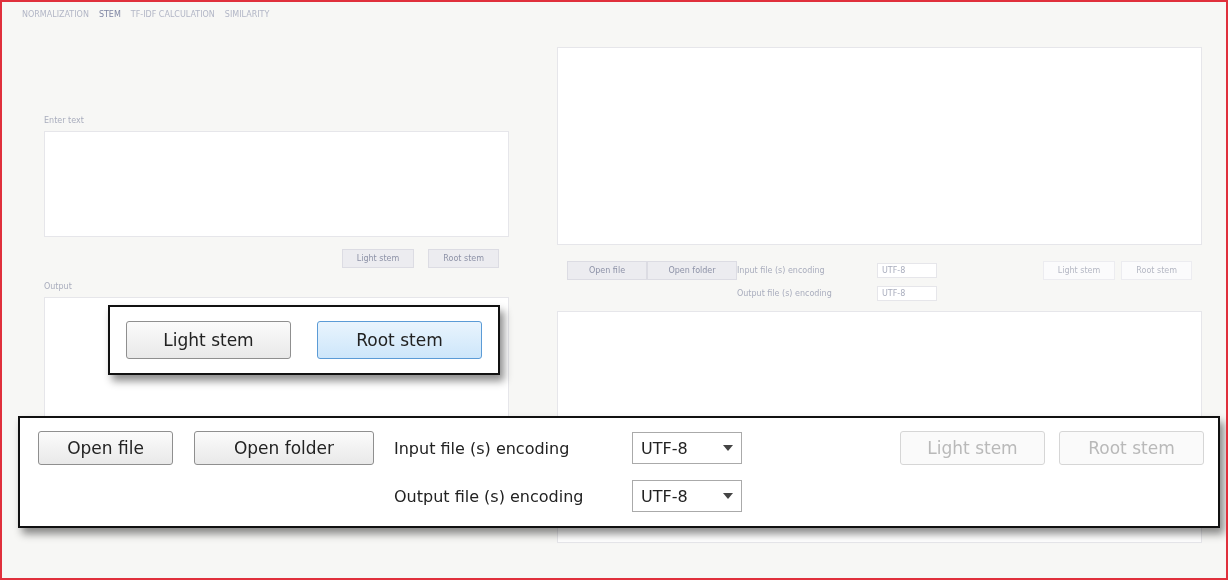 This screenshot has width=1228, height=580. What do you see at coordinates (58, 286) in the screenshot?
I see `output-label: Output` at bounding box center [58, 286].